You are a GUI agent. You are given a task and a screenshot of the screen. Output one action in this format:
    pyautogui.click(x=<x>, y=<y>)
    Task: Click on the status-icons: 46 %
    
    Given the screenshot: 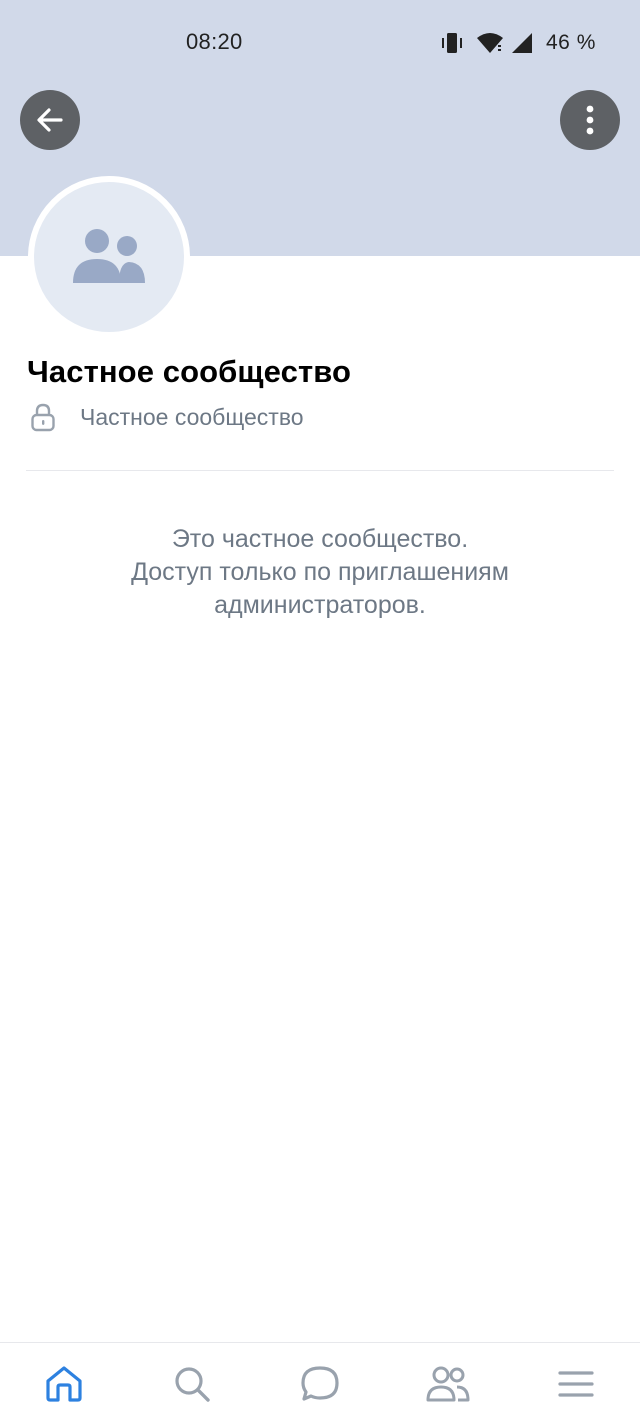 What is the action you would take?
    pyautogui.click(x=518, y=43)
    